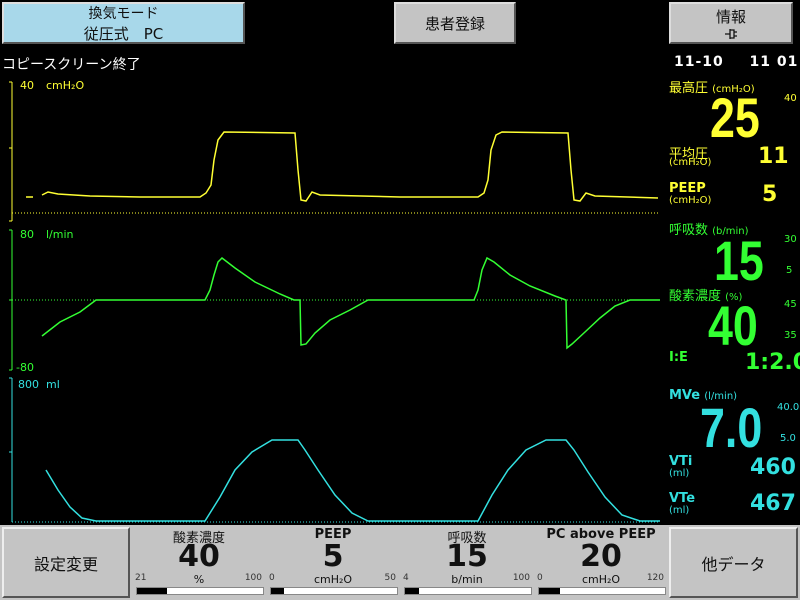 The width and height of the screenshot is (800, 600). Describe the element at coordinates (60, 234) in the screenshot. I see `flow-unit: l/min` at that location.